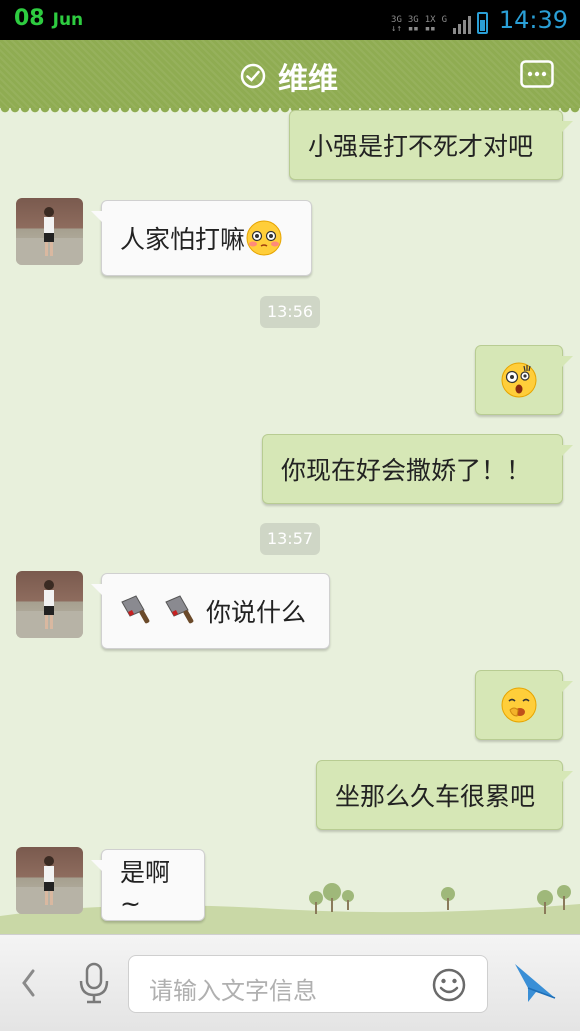  I want to click on message-text: 是啊~, so click(145, 887).